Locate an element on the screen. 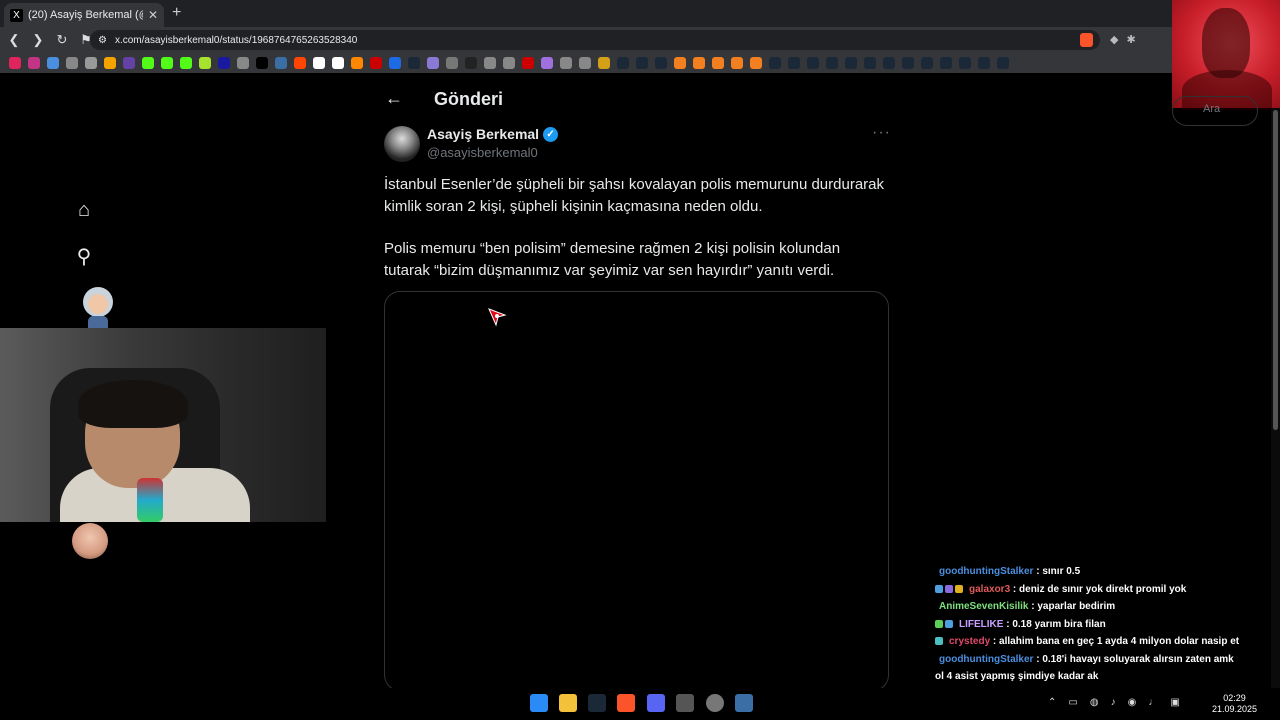 This screenshot has height=720, width=1280. author-display-name: Asayiş Berkemal ✓ is located at coordinates (493, 134).